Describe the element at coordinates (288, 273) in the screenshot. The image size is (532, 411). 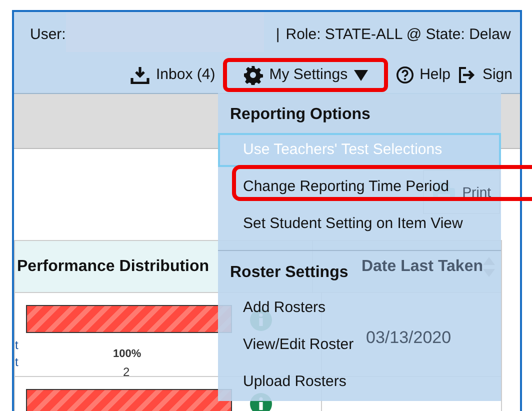
I see `menu-section-title: Roster Settings` at that location.